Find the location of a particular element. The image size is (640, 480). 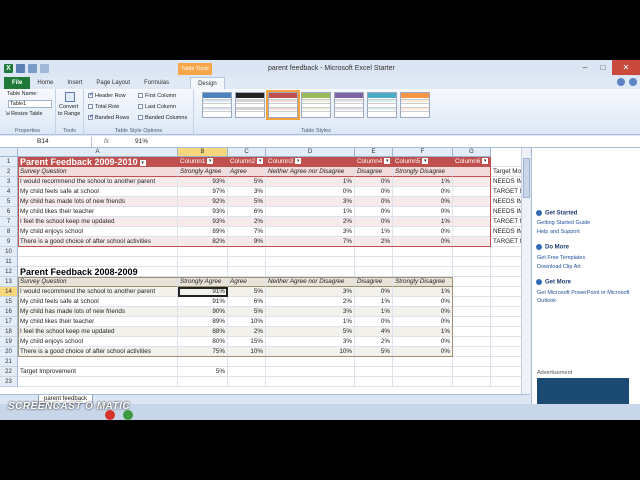

redo-icon is located at coordinates (44, 68).